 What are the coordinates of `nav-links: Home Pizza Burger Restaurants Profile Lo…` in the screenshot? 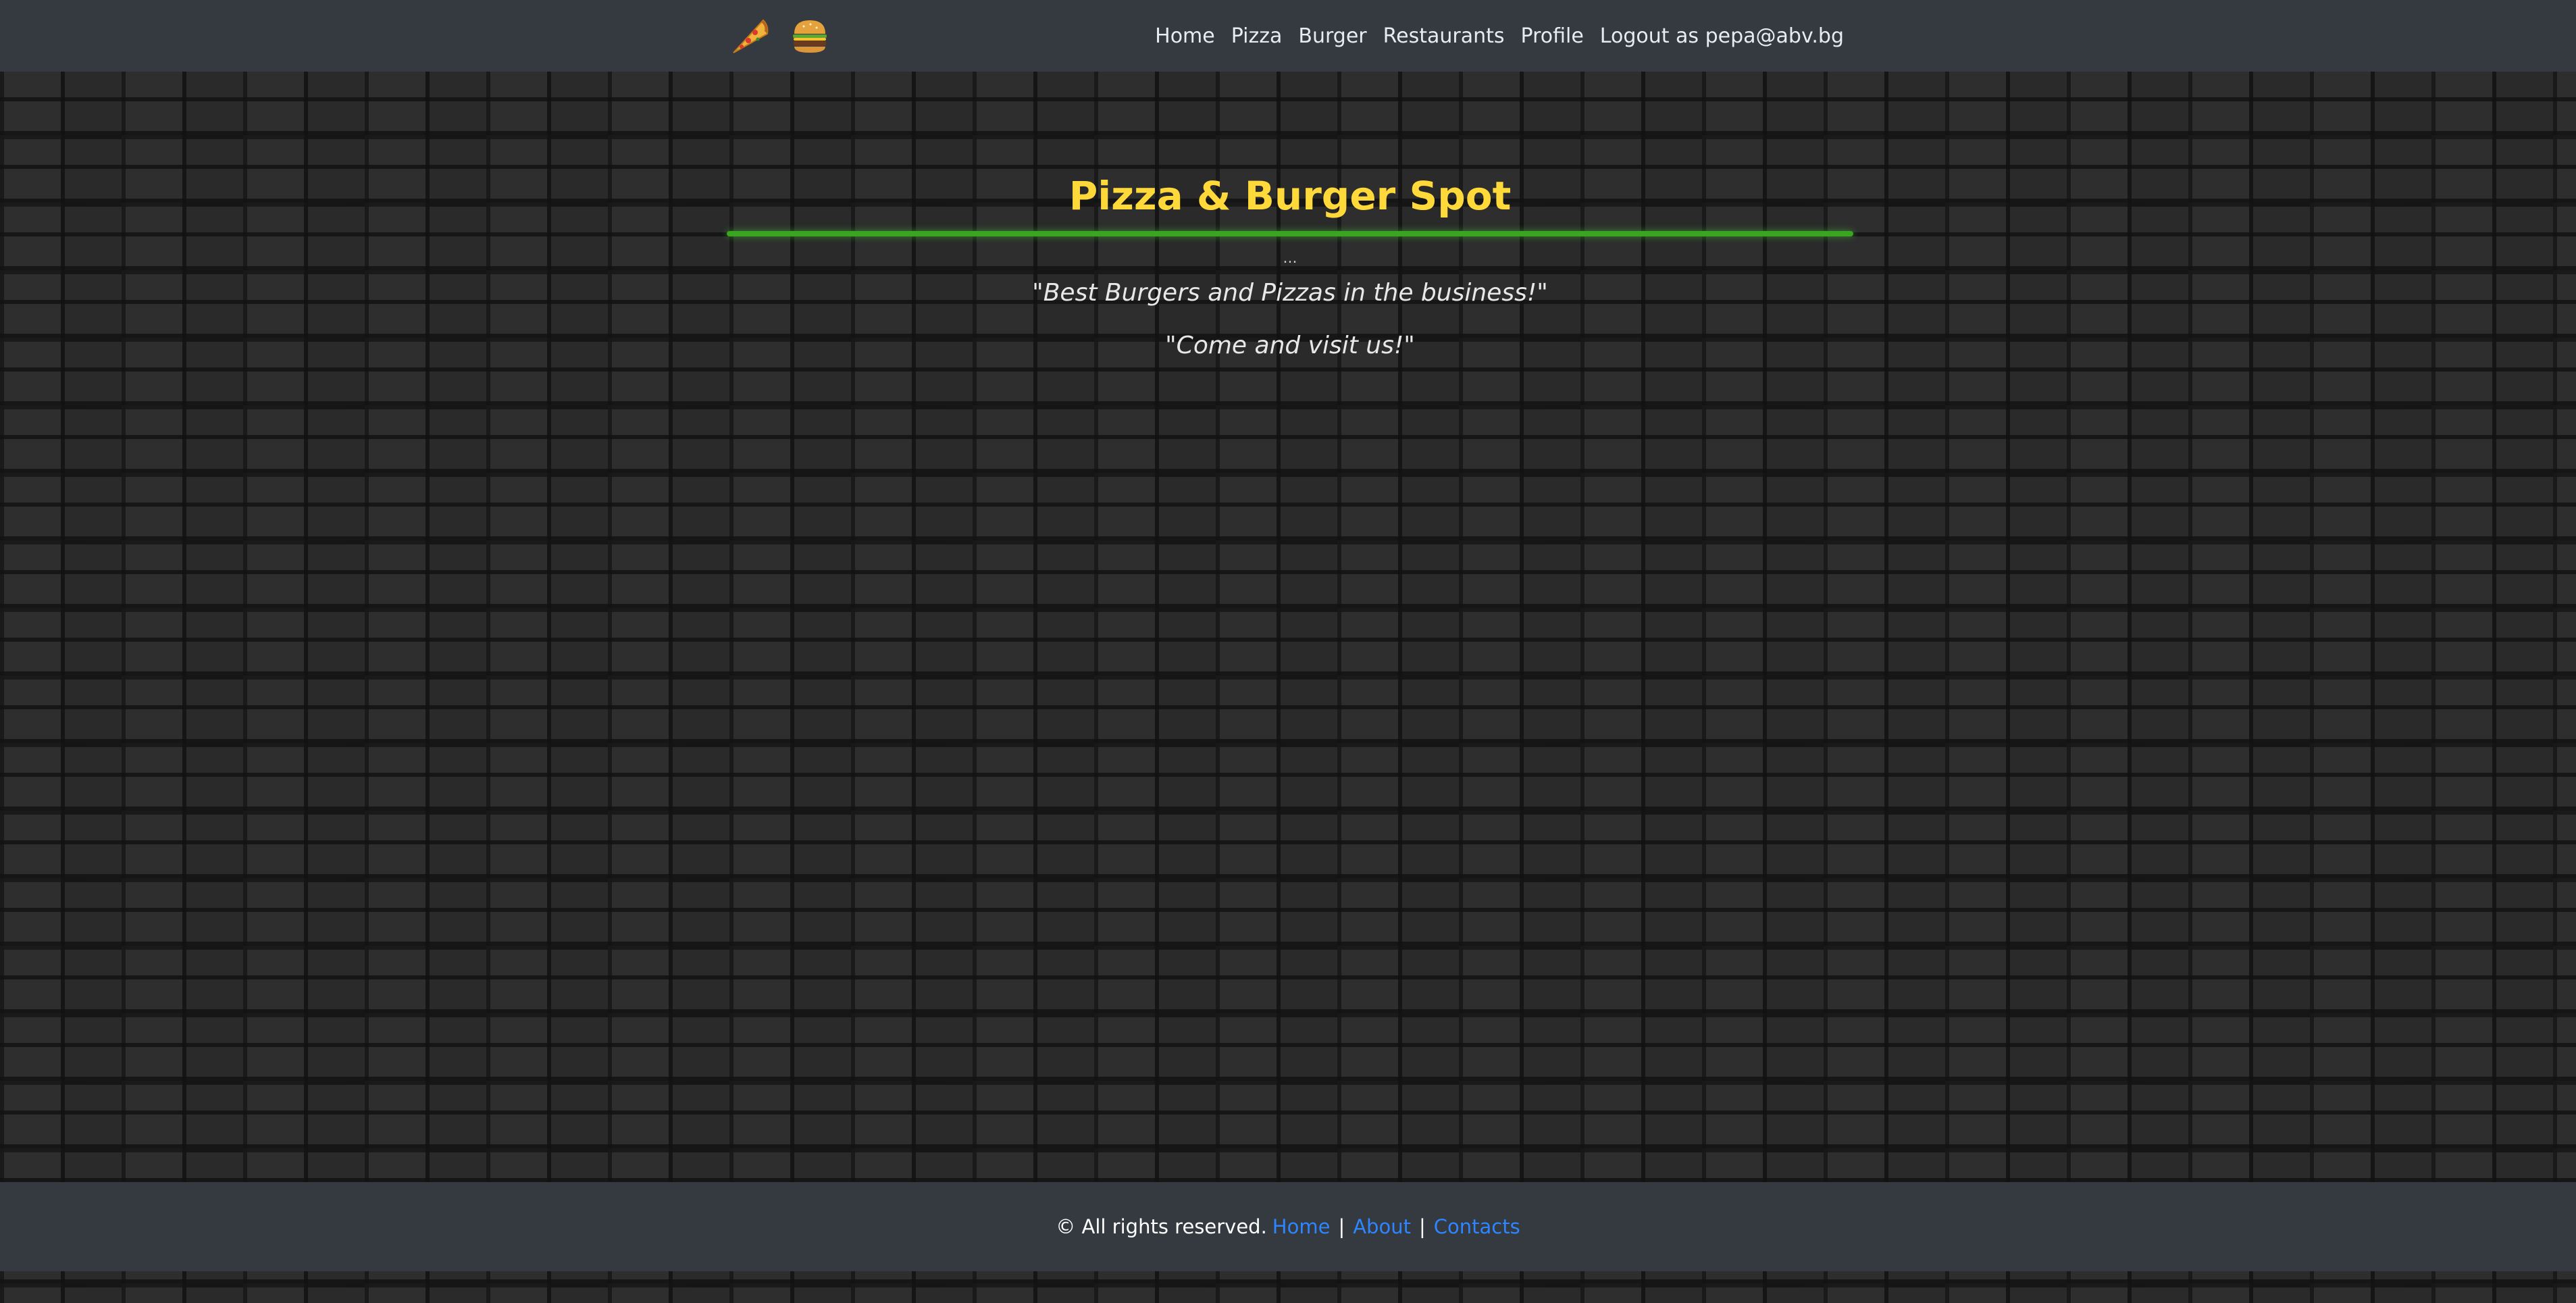 It's located at (1499, 36).